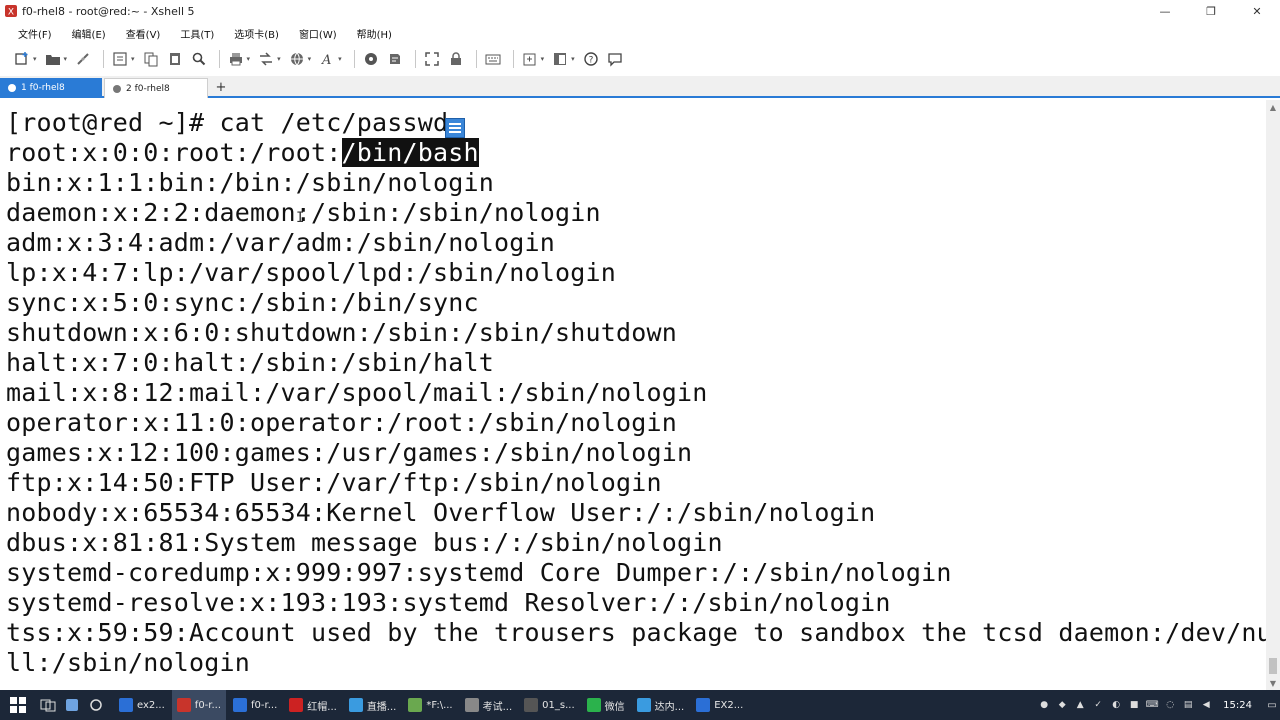 This screenshot has width=1280, height=720. What do you see at coordinates (318, 33) in the screenshot?
I see `menu-window: 窗口(W)` at bounding box center [318, 33].